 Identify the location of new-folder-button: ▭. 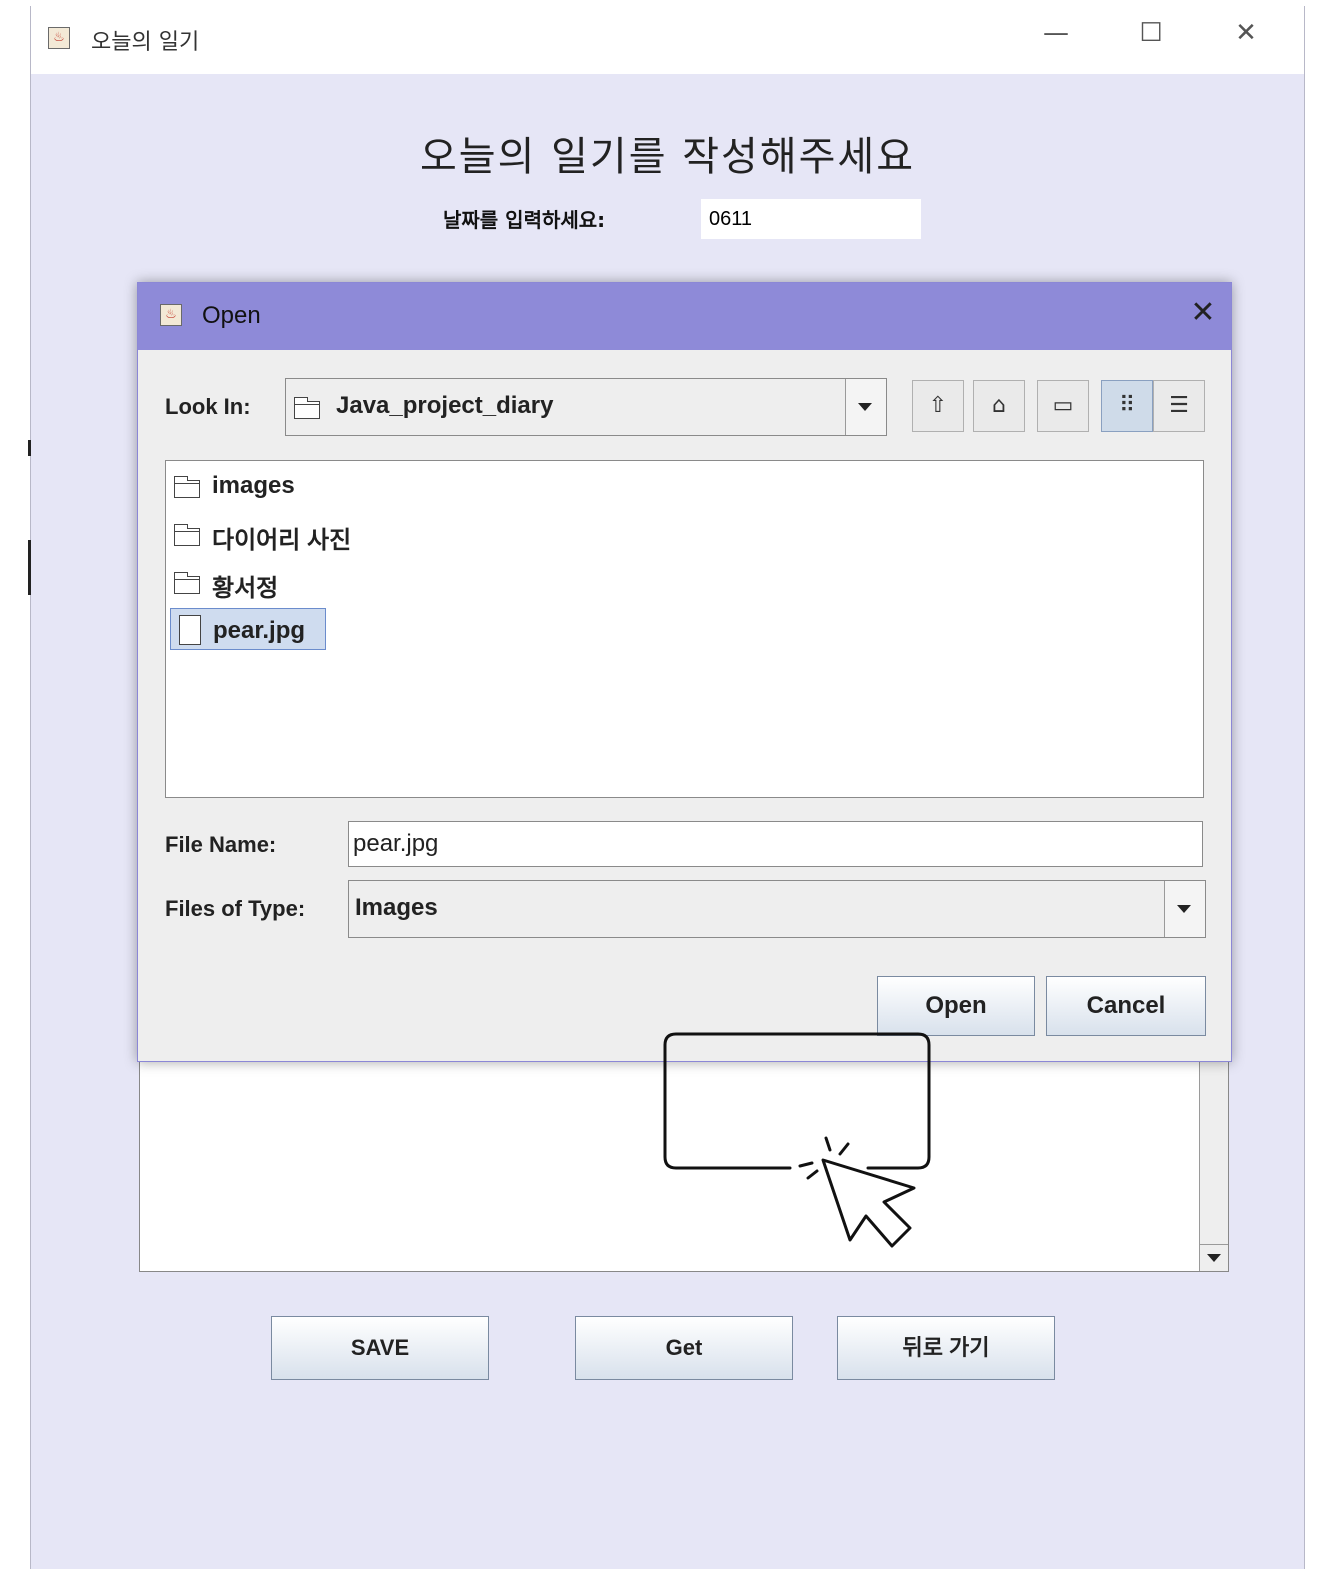
(1063, 406).